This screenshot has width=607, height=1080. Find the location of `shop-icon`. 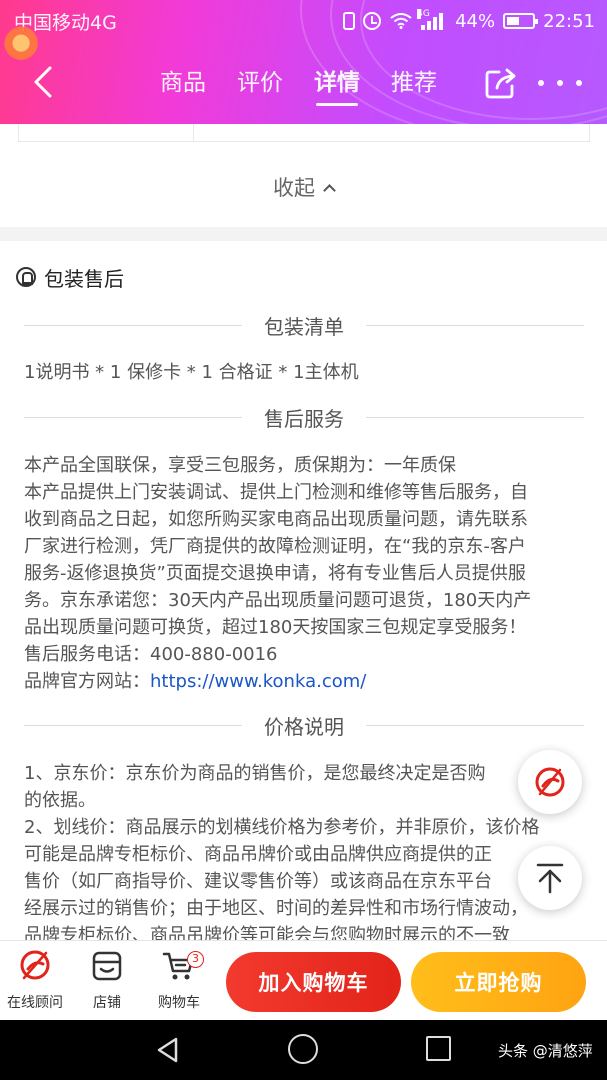

shop-icon is located at coordinates (107, 966).